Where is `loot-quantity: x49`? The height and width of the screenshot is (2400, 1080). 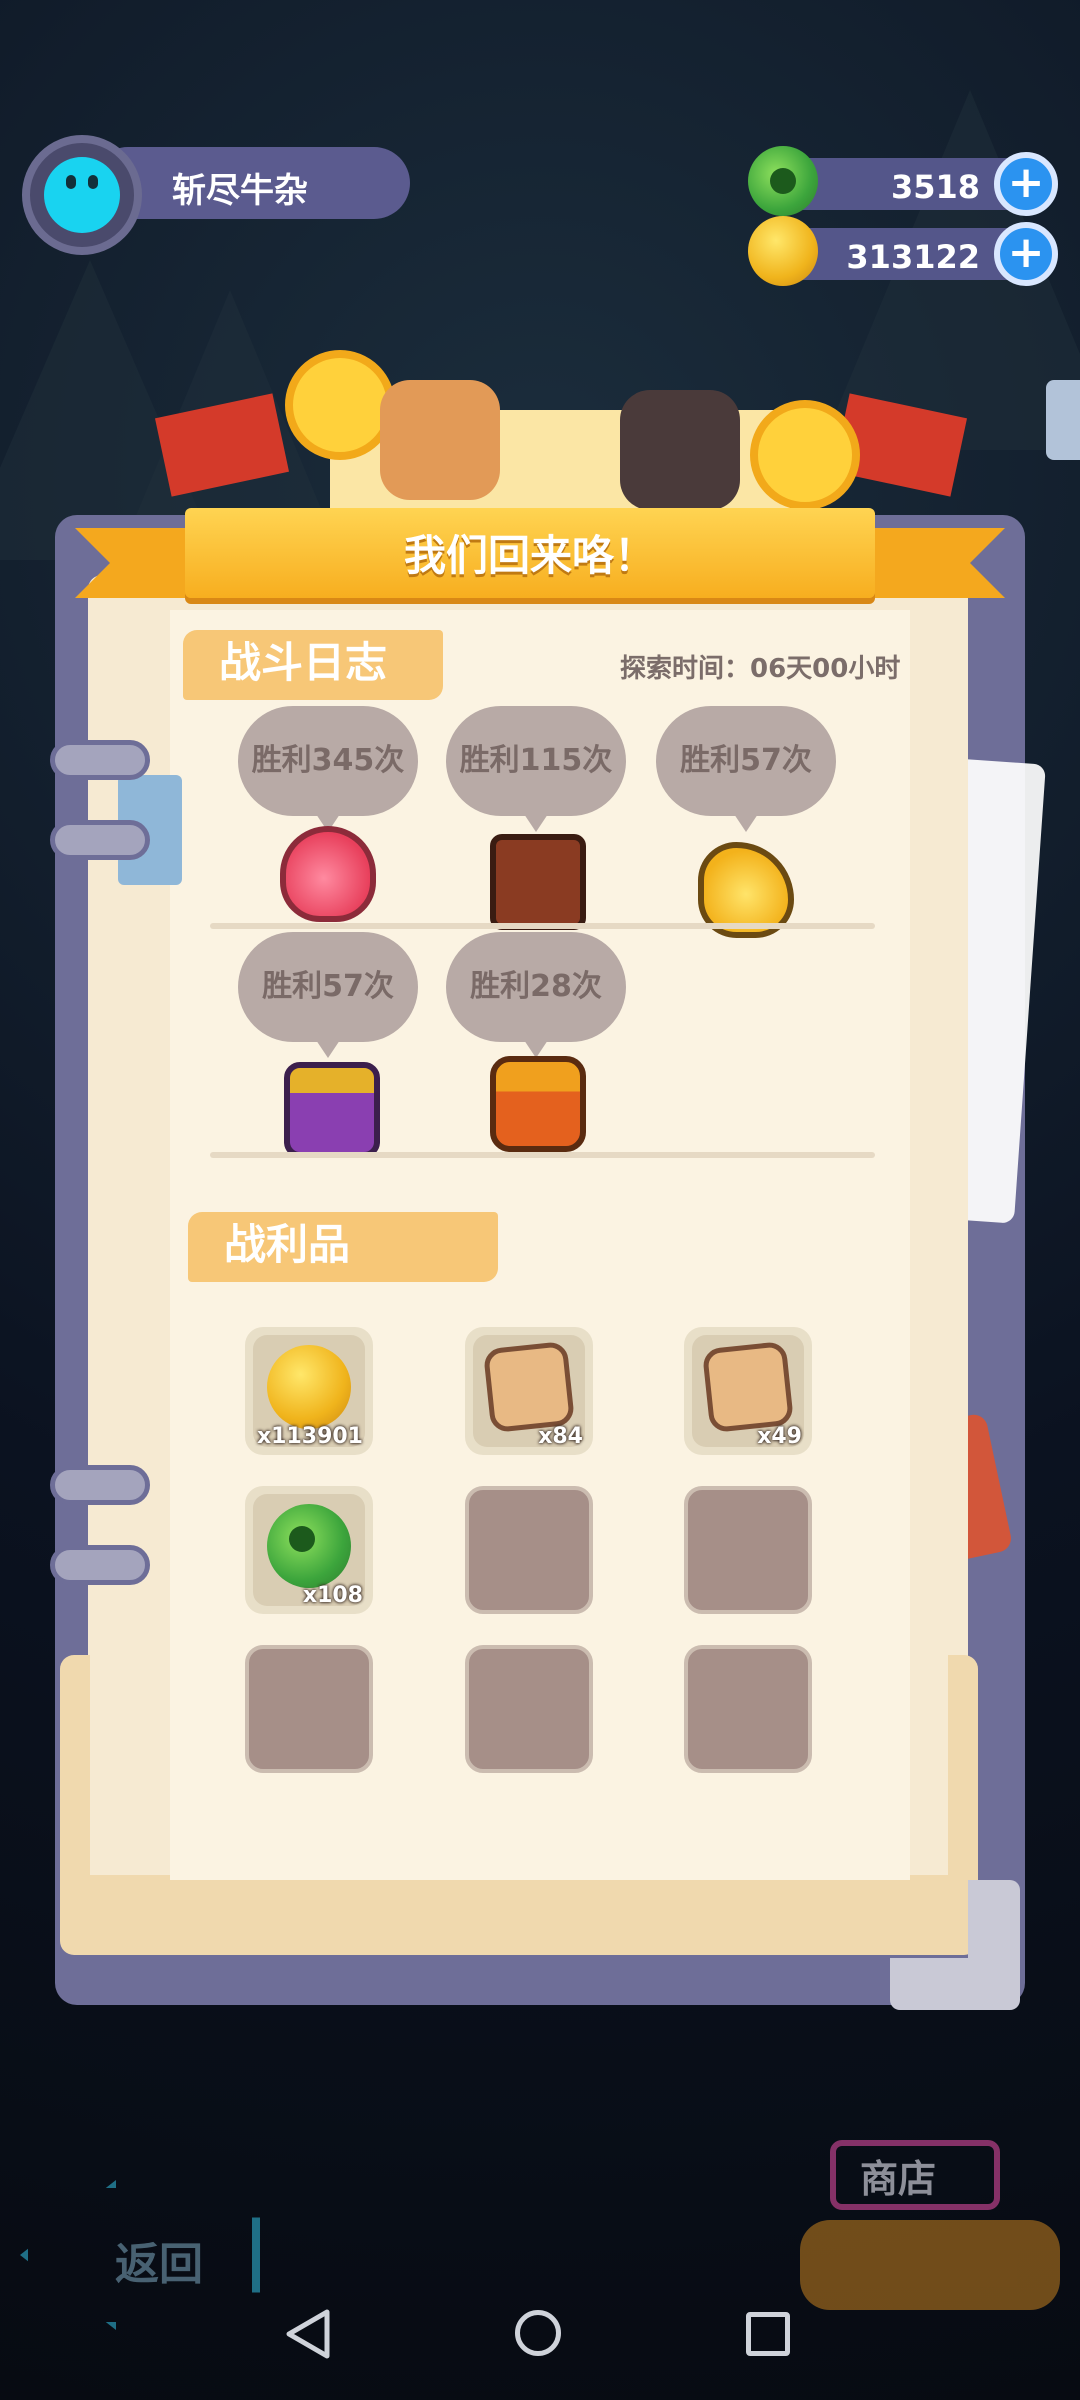
loot-quantity: x49 is located at coordinates (779, 1436).